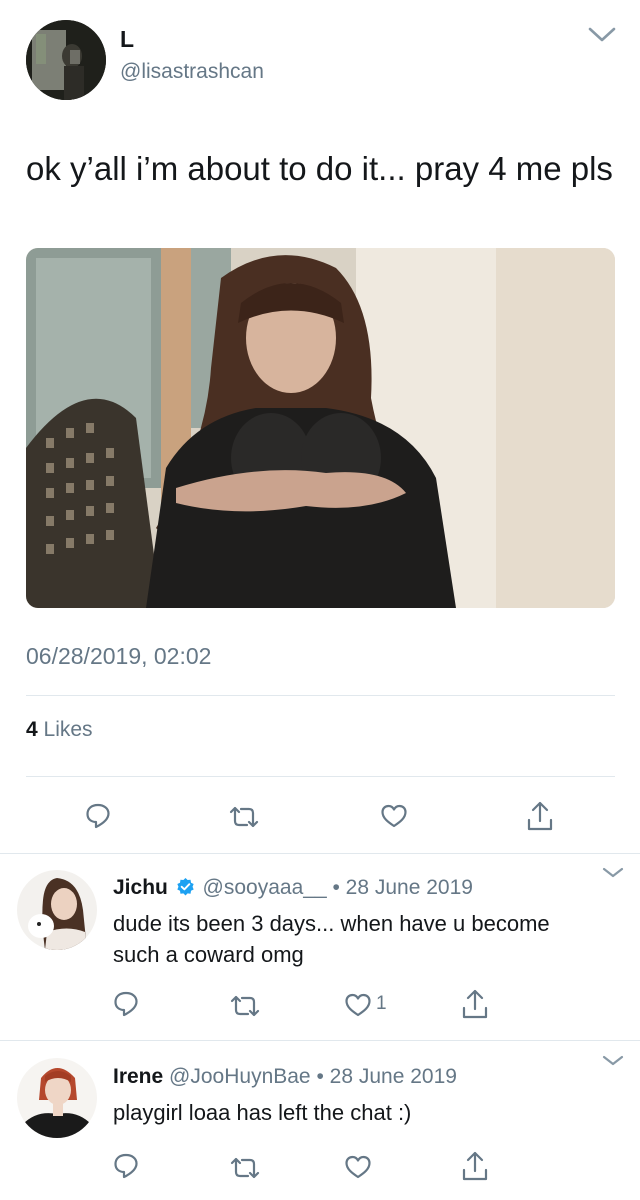 This screenshot has height=1200, width=640. I want to click on reply-author-name: Jichu, so click(140, 887).